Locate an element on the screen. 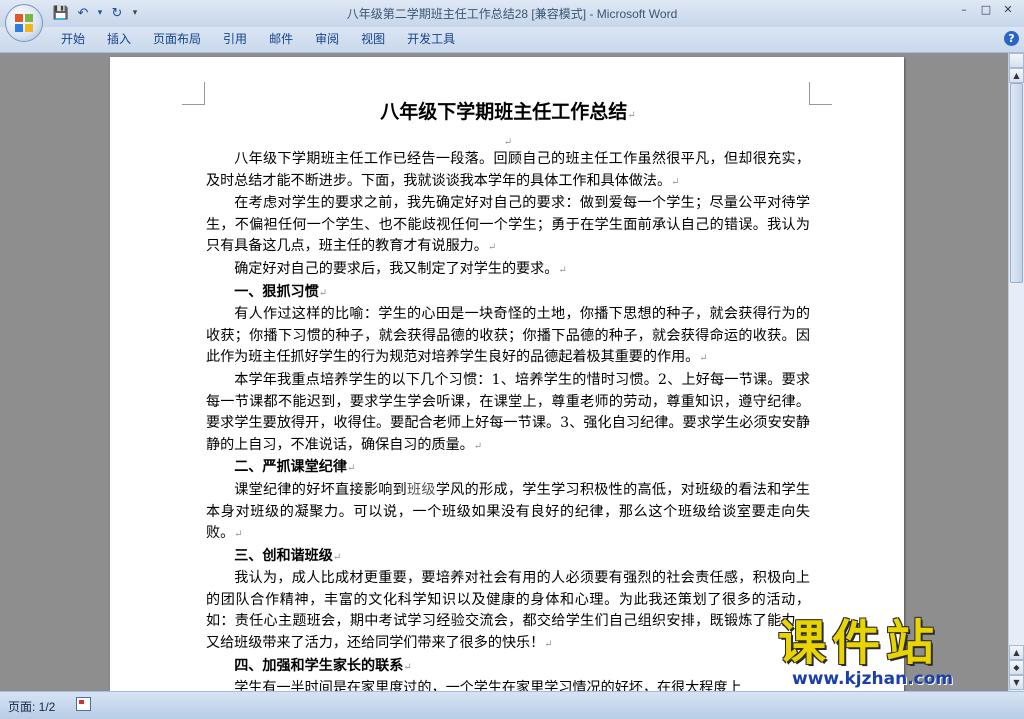 The height and width of the screenshot is (719, 1024). scroll-down-icon: ▼ is located at coordinates (1016, 682).